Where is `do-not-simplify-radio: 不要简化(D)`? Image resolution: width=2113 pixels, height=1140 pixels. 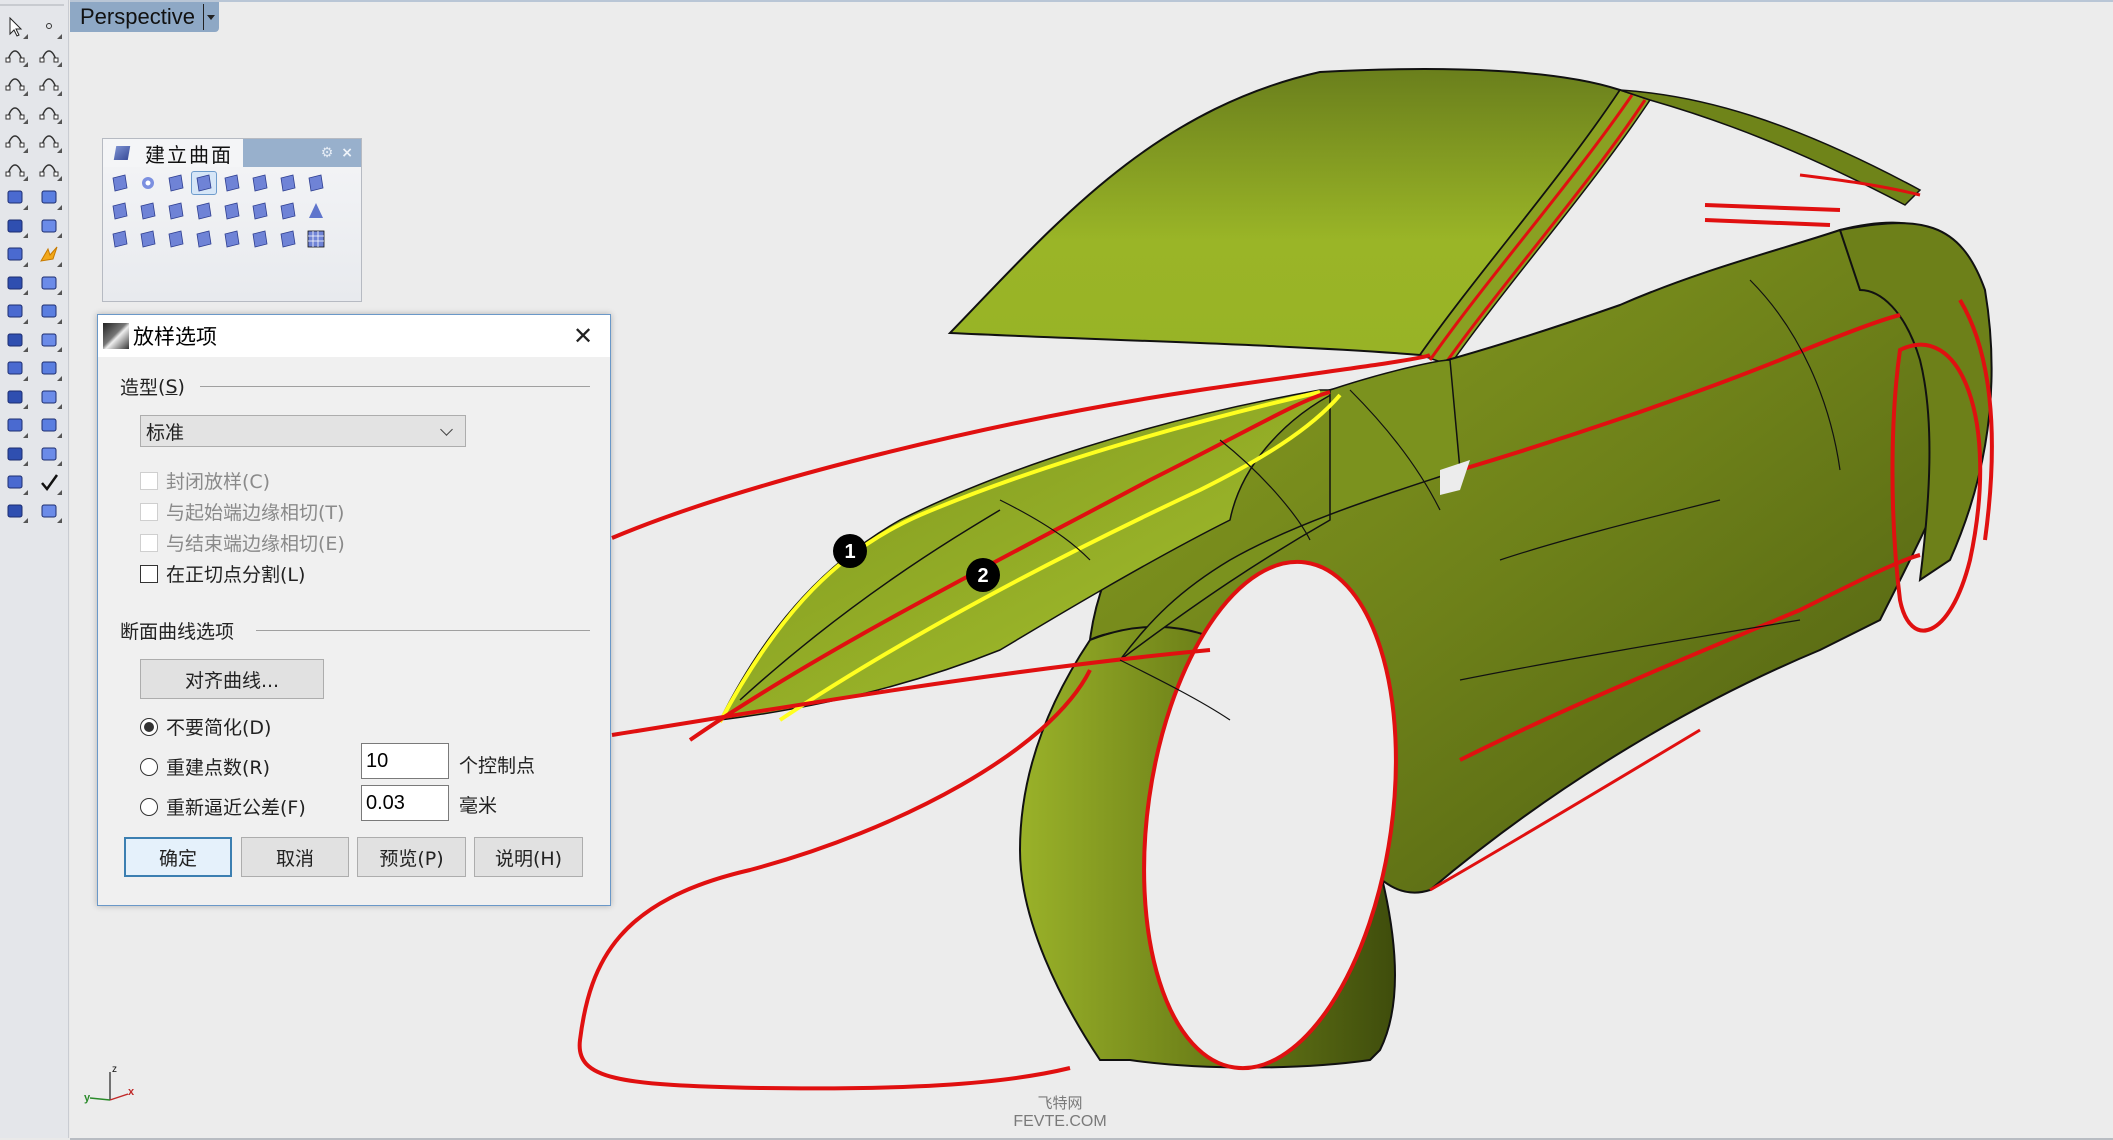 do-not-simplify-radio: 不要简化(D) is located at coordinates (205, 726).